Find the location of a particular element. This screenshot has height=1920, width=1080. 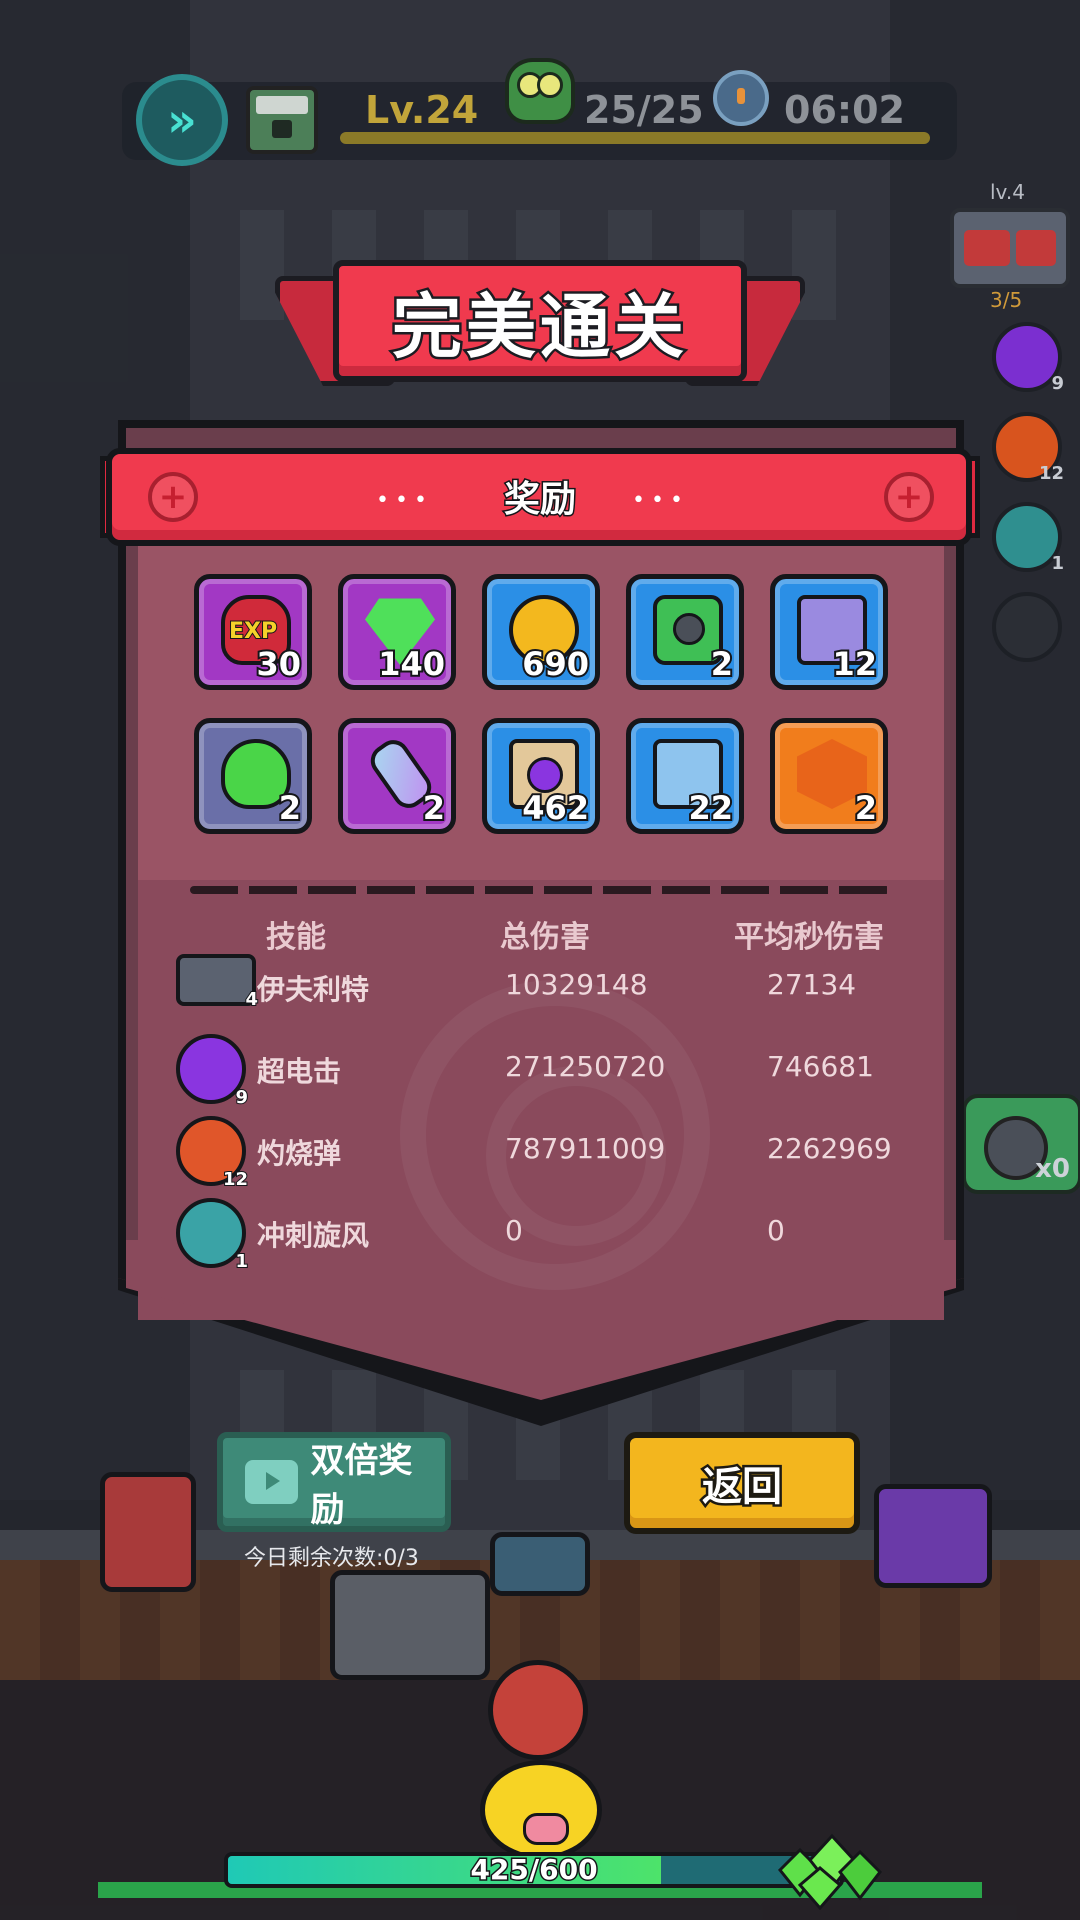

reward-item-slime: 2 is located at coordinates (253, 776).